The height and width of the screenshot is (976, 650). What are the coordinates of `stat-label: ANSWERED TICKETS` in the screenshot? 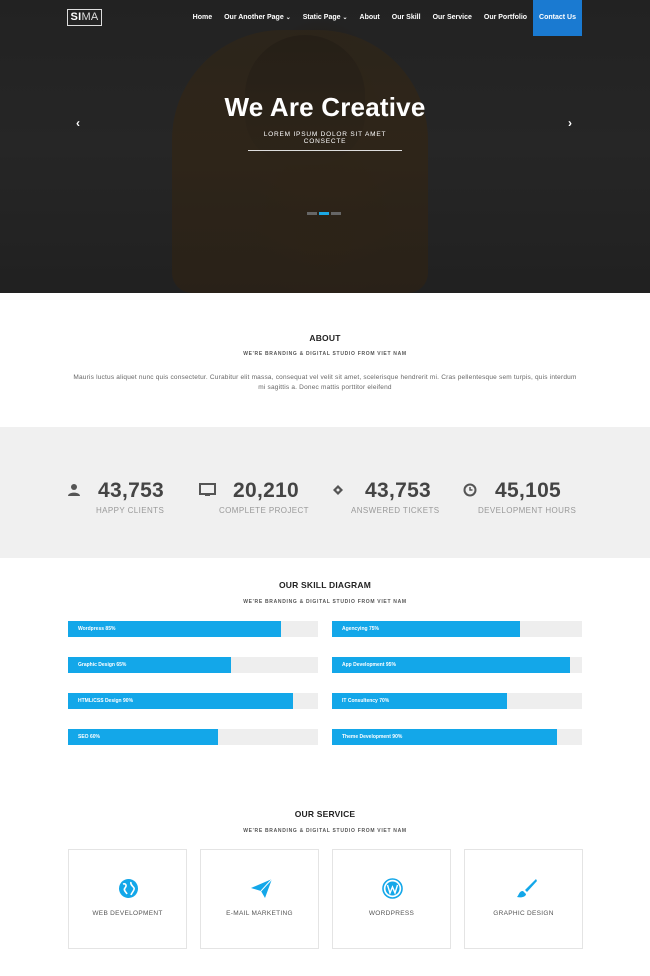 It's located at (395, 510).